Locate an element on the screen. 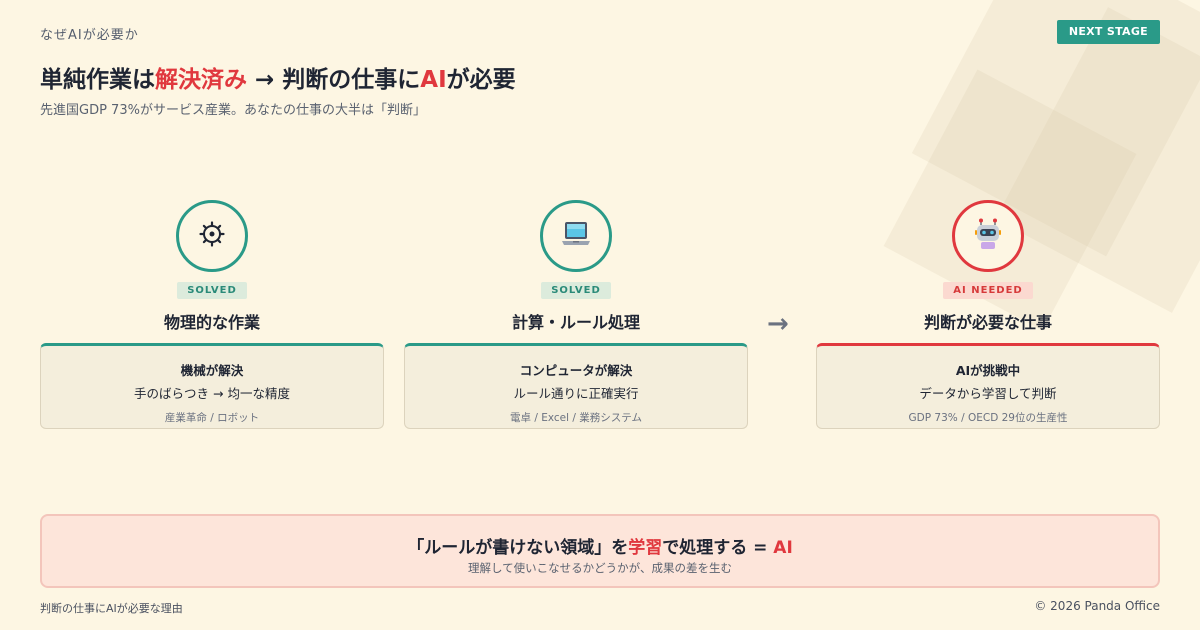 The width and height of the screenshot is (1200, 630). card-description: データから学習して判断 is located at coordinates (988, 393).